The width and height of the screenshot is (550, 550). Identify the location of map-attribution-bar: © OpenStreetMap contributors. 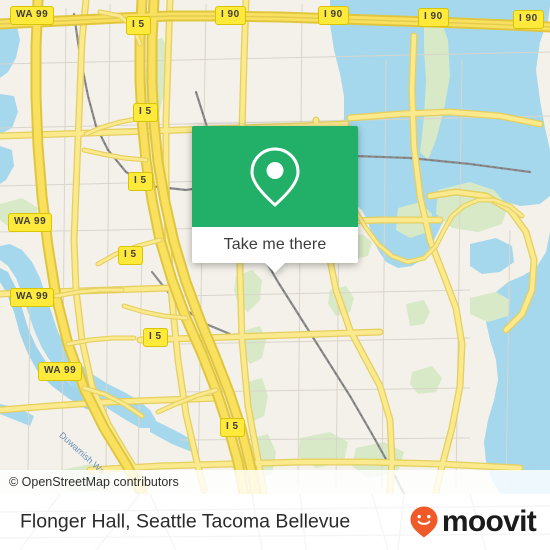
(275, 482).